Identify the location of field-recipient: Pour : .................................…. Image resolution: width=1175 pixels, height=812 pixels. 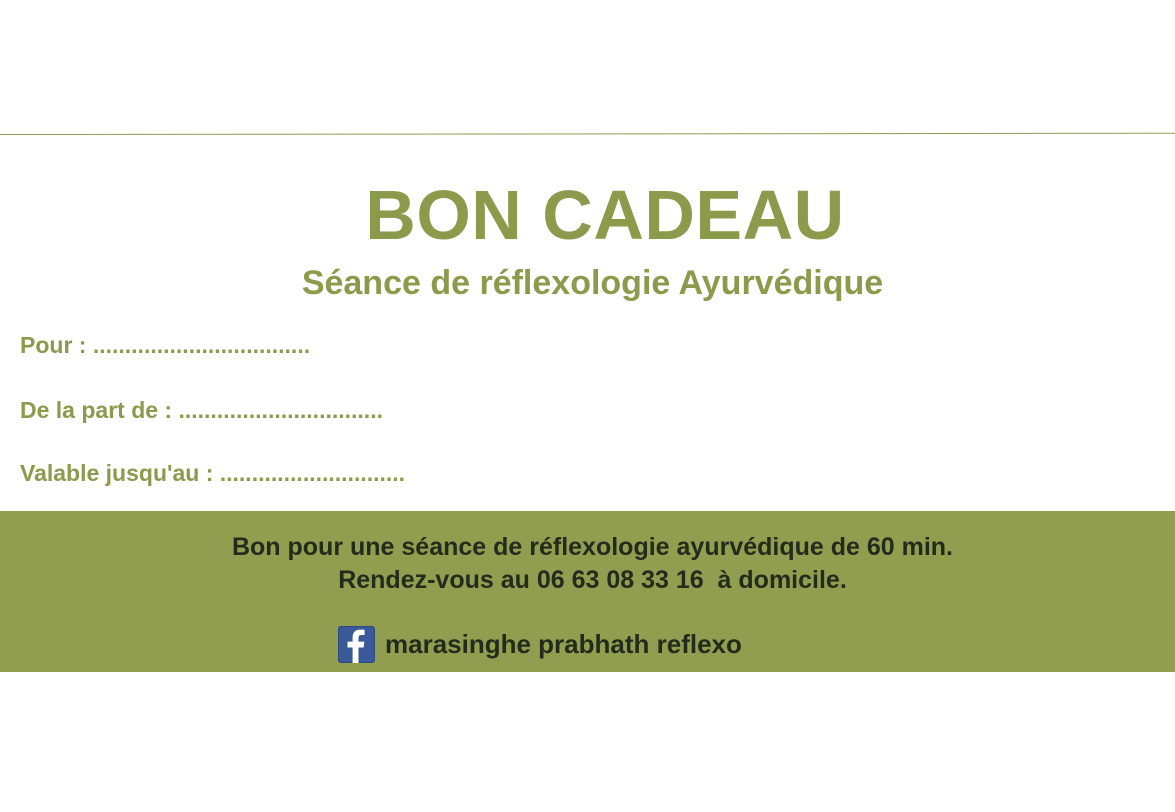
(165, 345).